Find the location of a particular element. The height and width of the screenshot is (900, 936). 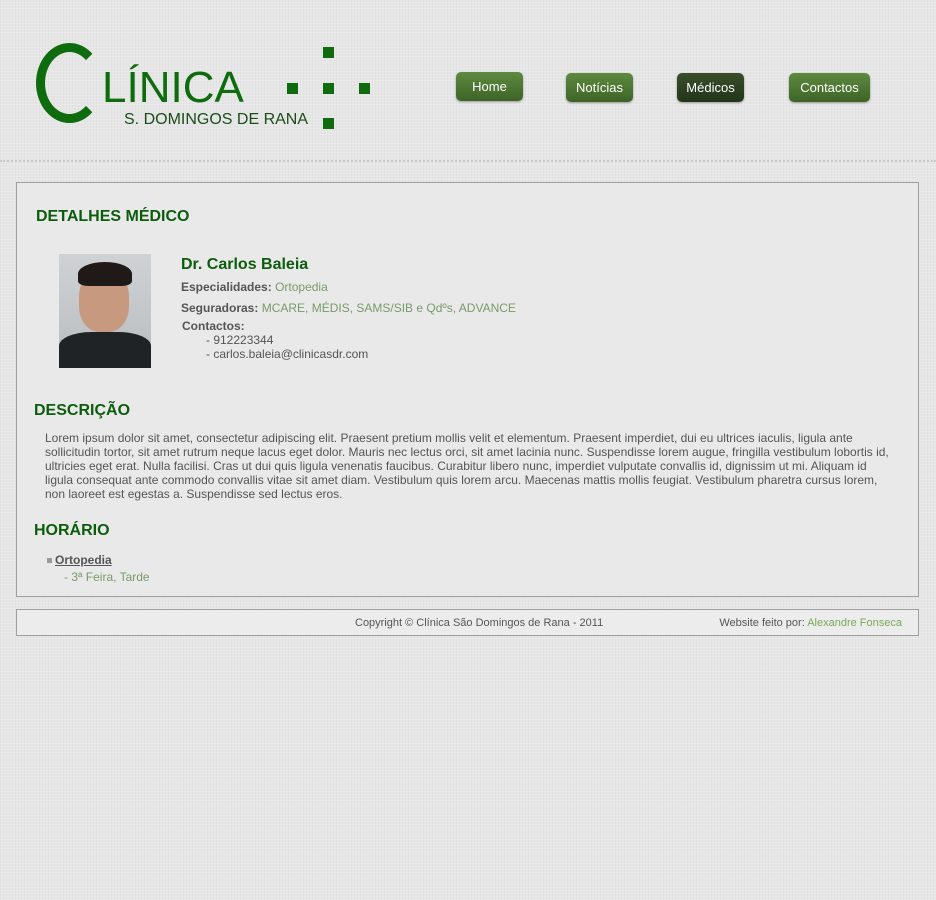

photo-body is located at coordinates (105, 350).